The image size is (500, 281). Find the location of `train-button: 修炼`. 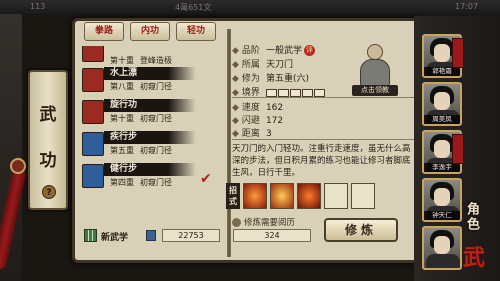

train-button: 修炼 is located at coordinates (361, 230).